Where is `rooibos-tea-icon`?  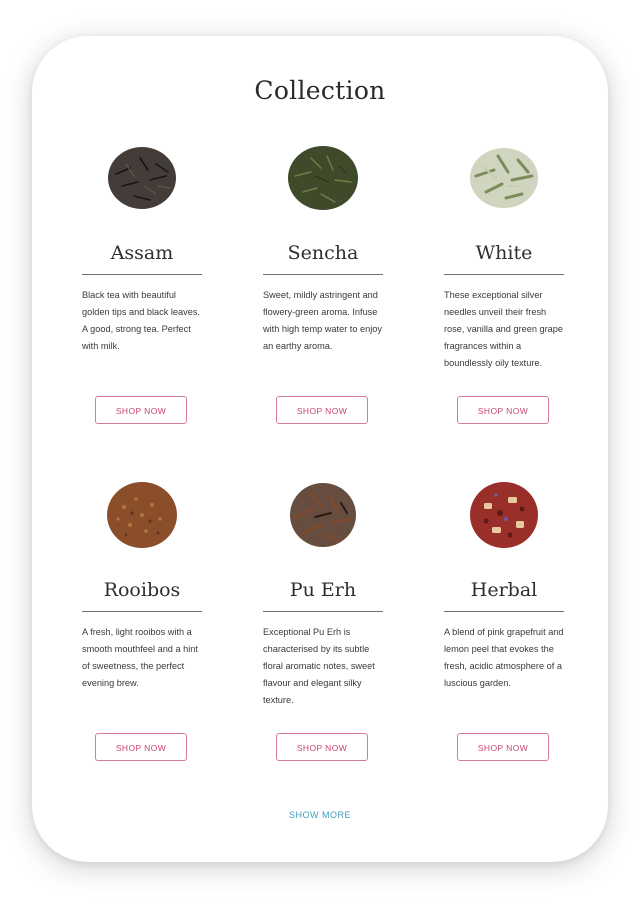 rooibos-tea-icon is located at coordinates (142, 515).